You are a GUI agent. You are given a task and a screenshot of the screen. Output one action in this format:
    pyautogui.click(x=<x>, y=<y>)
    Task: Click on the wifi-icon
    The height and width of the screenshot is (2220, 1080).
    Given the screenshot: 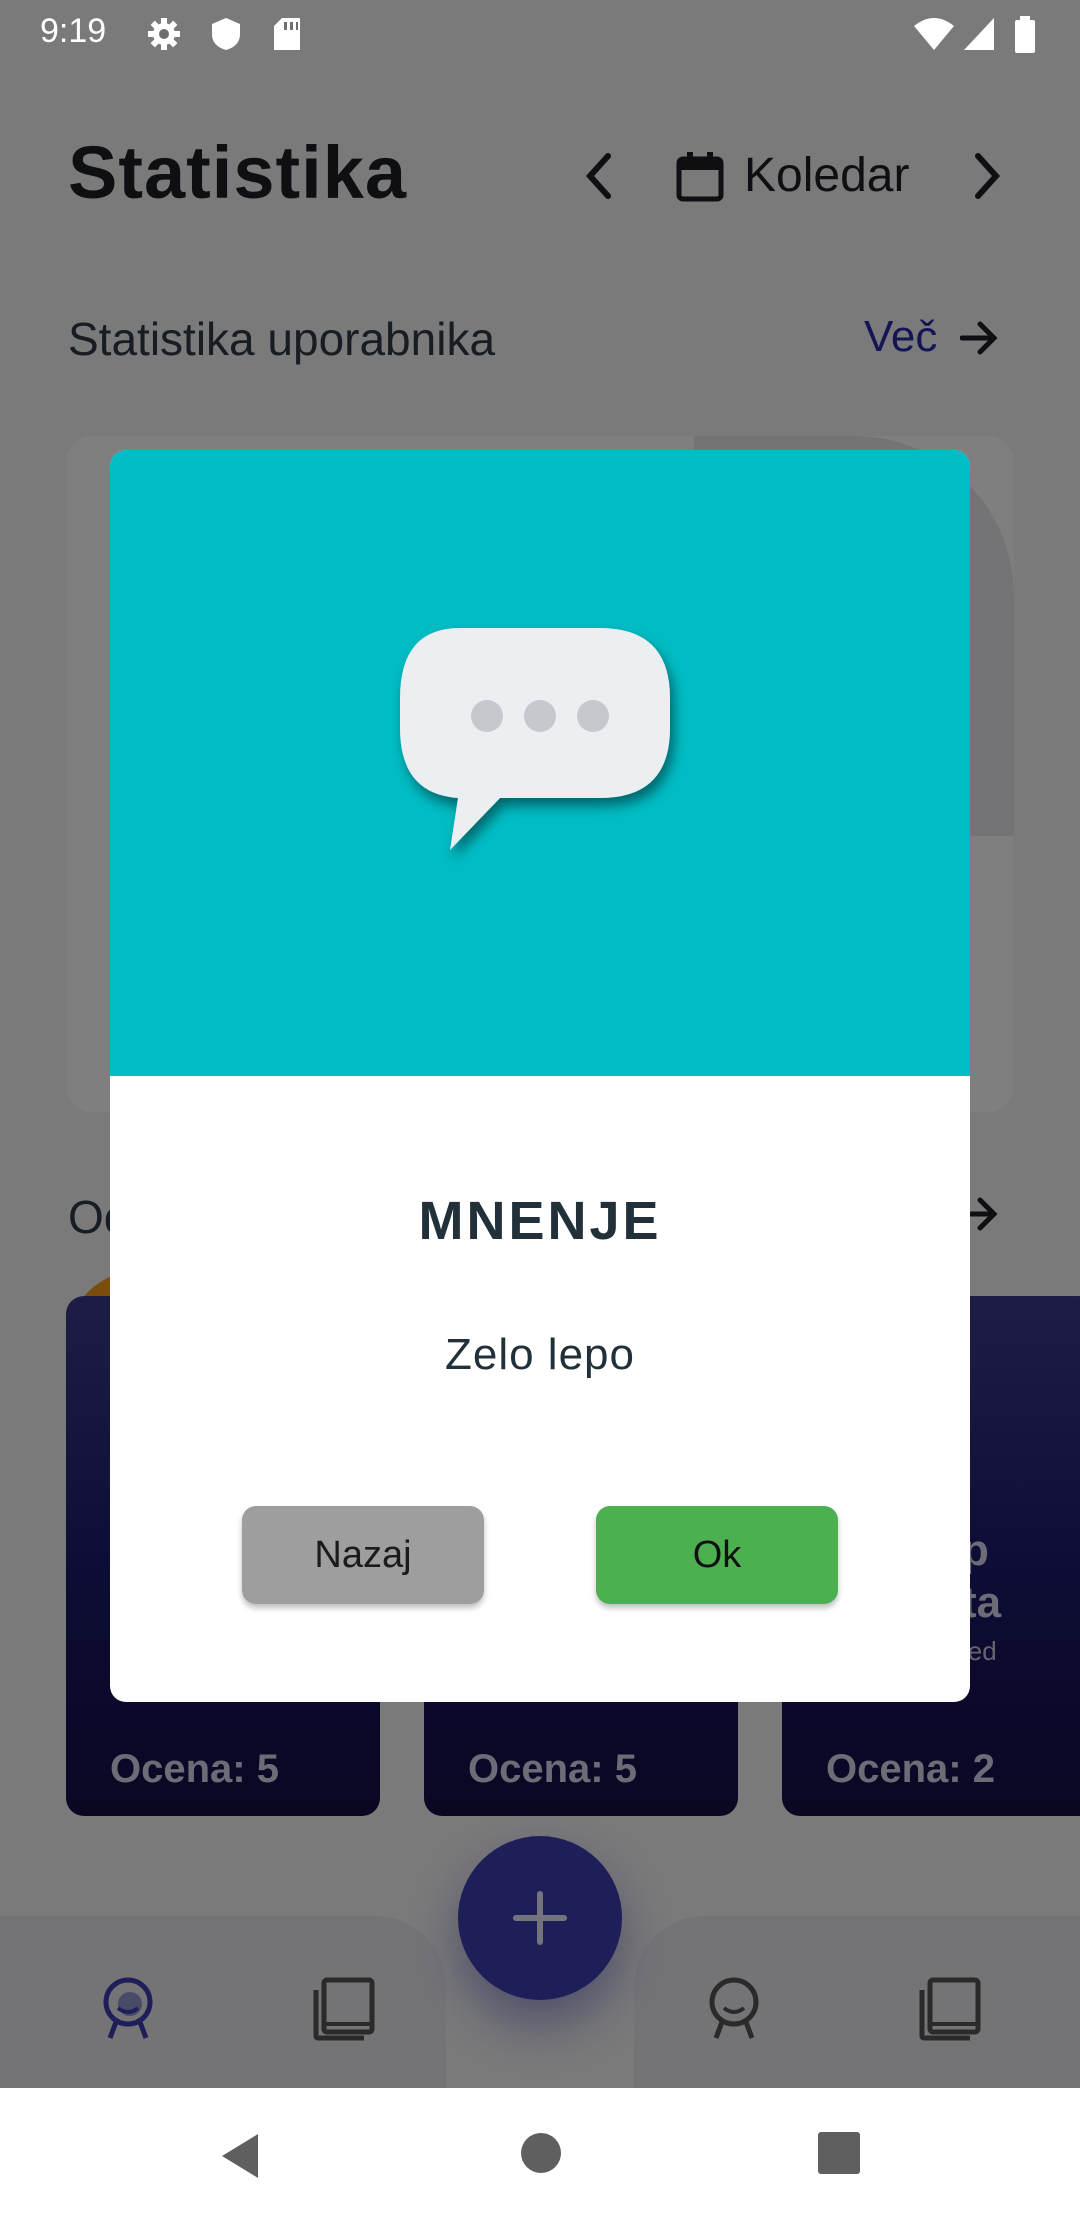 What is the action you would take?
    pyautogui.click(x=934, y=34)
    